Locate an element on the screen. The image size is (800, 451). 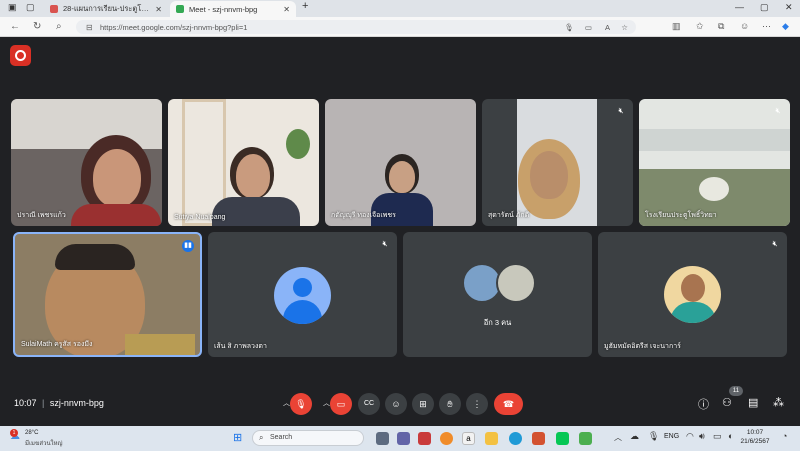
taskbar-search-box: ⌕ Search is located at coordinates (308, 438).